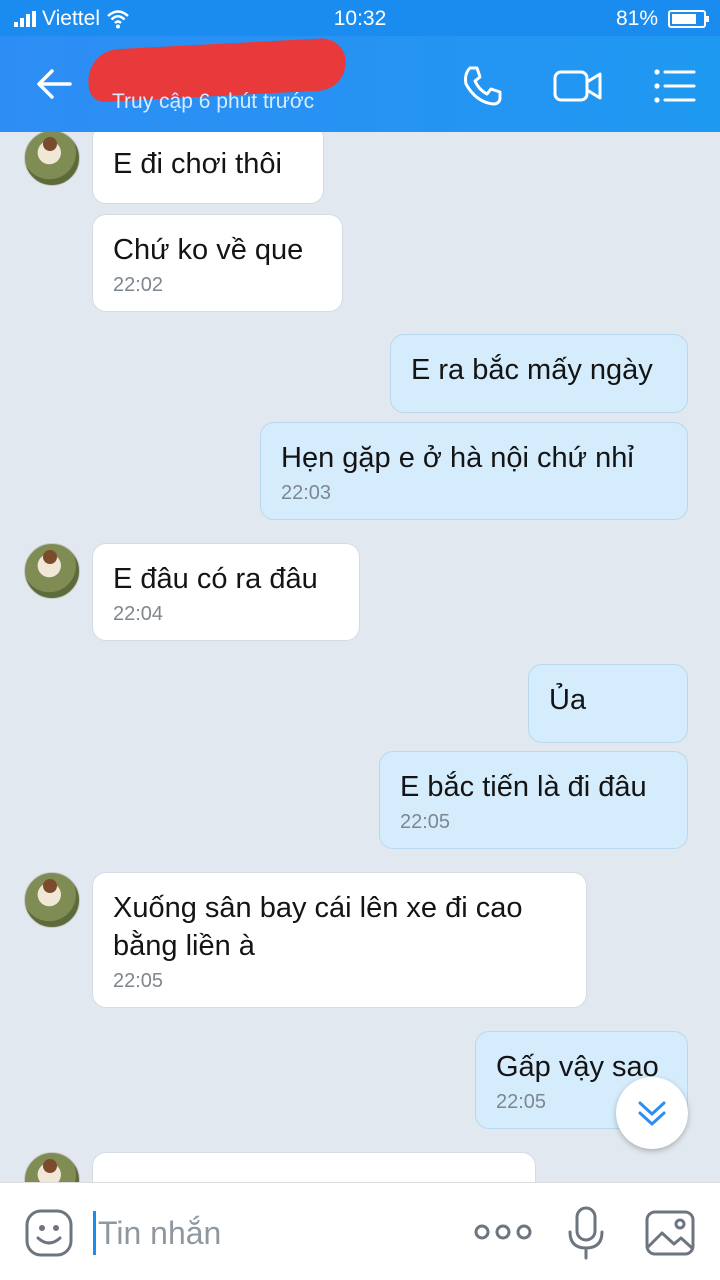 Image resolution: width=720 pixels, height=1280 pixels. I want to click on message-outgoing: E ra bắc mấy ngày, so click(539, 373).